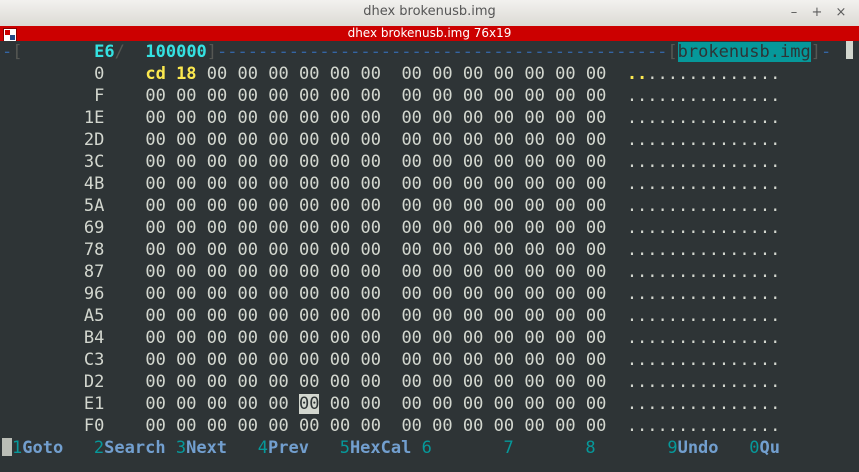 This screenshot has width=859, height=472. Describe the element at coordinates (155, 74) in the screenshot. I see `hex-byte: cd` at that location.